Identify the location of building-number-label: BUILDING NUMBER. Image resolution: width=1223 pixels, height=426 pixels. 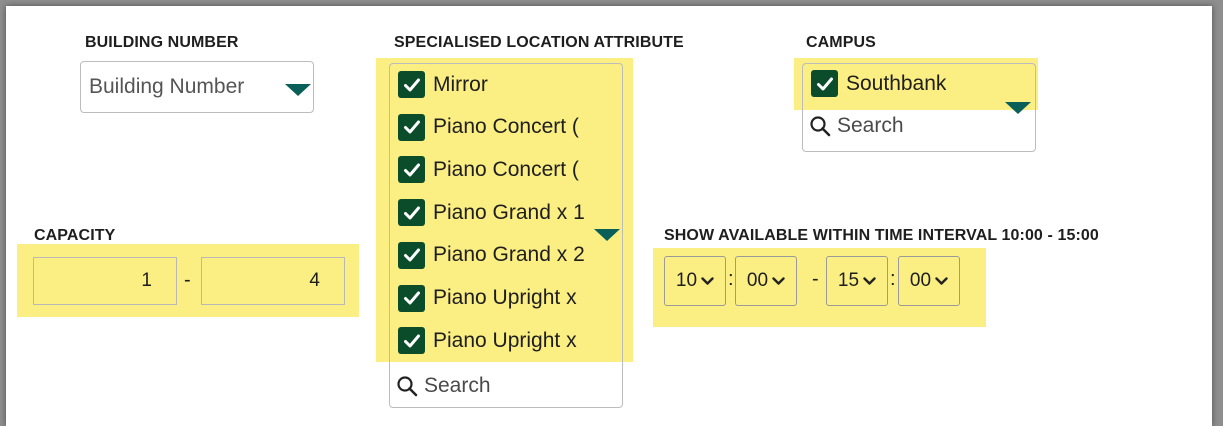
(162, 42).